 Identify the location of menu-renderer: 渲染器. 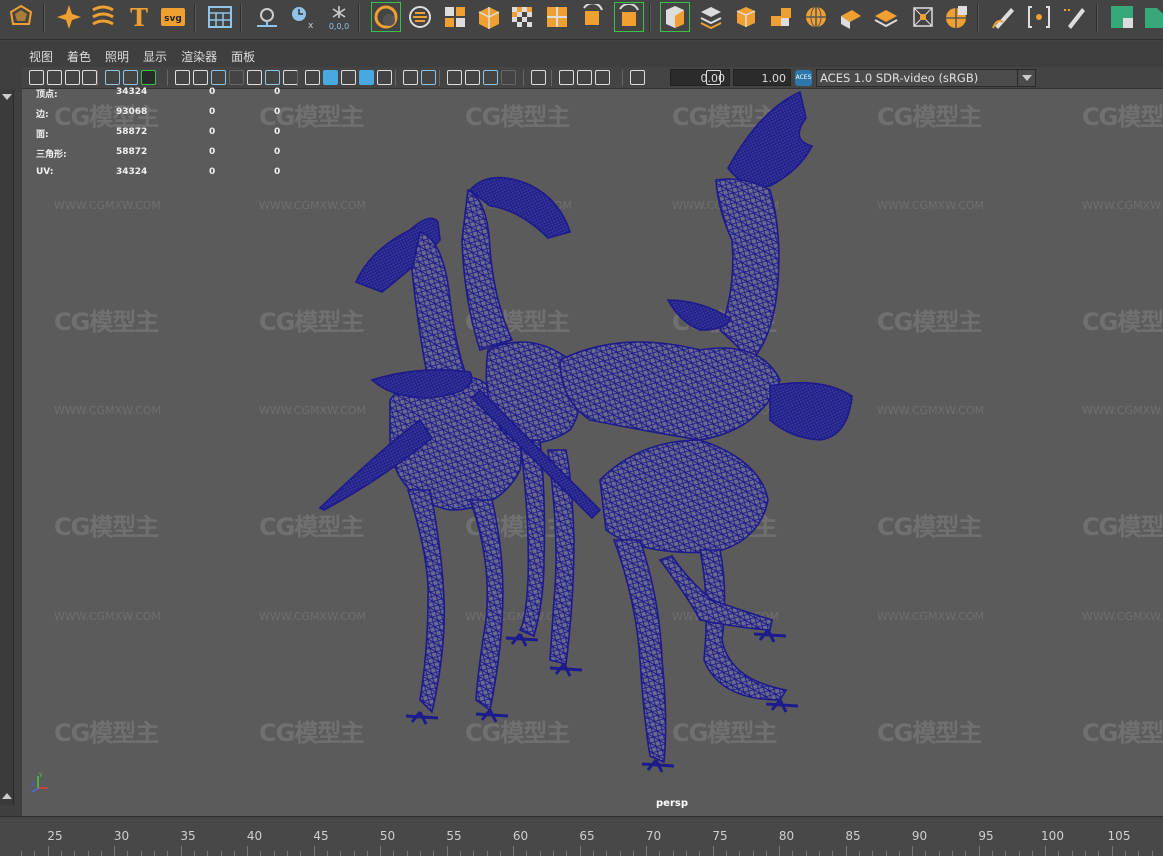
(199, 56).